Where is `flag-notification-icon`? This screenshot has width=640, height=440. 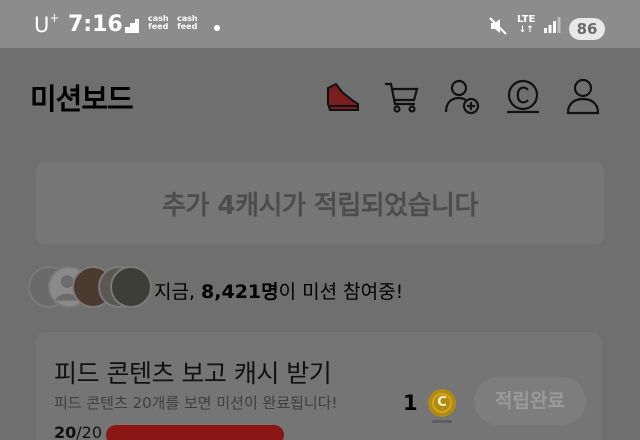 flag-notification-icon is located at coordinates (132, 26).